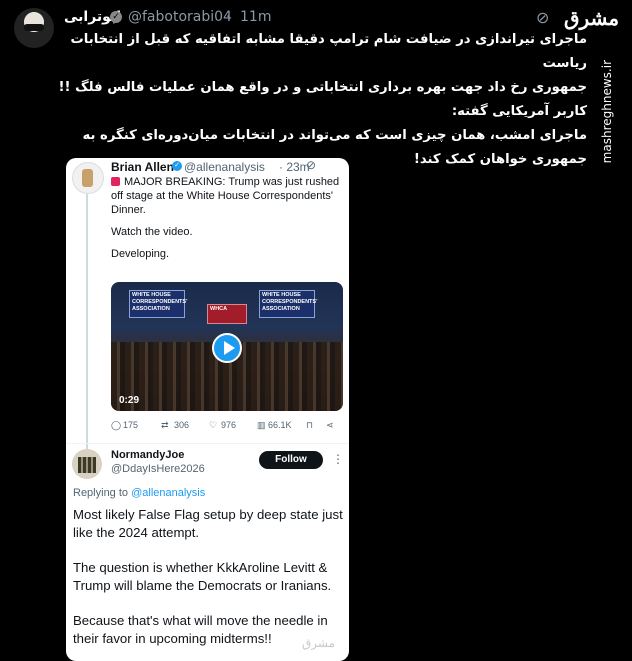 The height and width of the screenshot is (661, 632). What do you see at coordinates (131, 425) in the screenshot?
I see `reply-count: 175` at bounding box center [131, 425].